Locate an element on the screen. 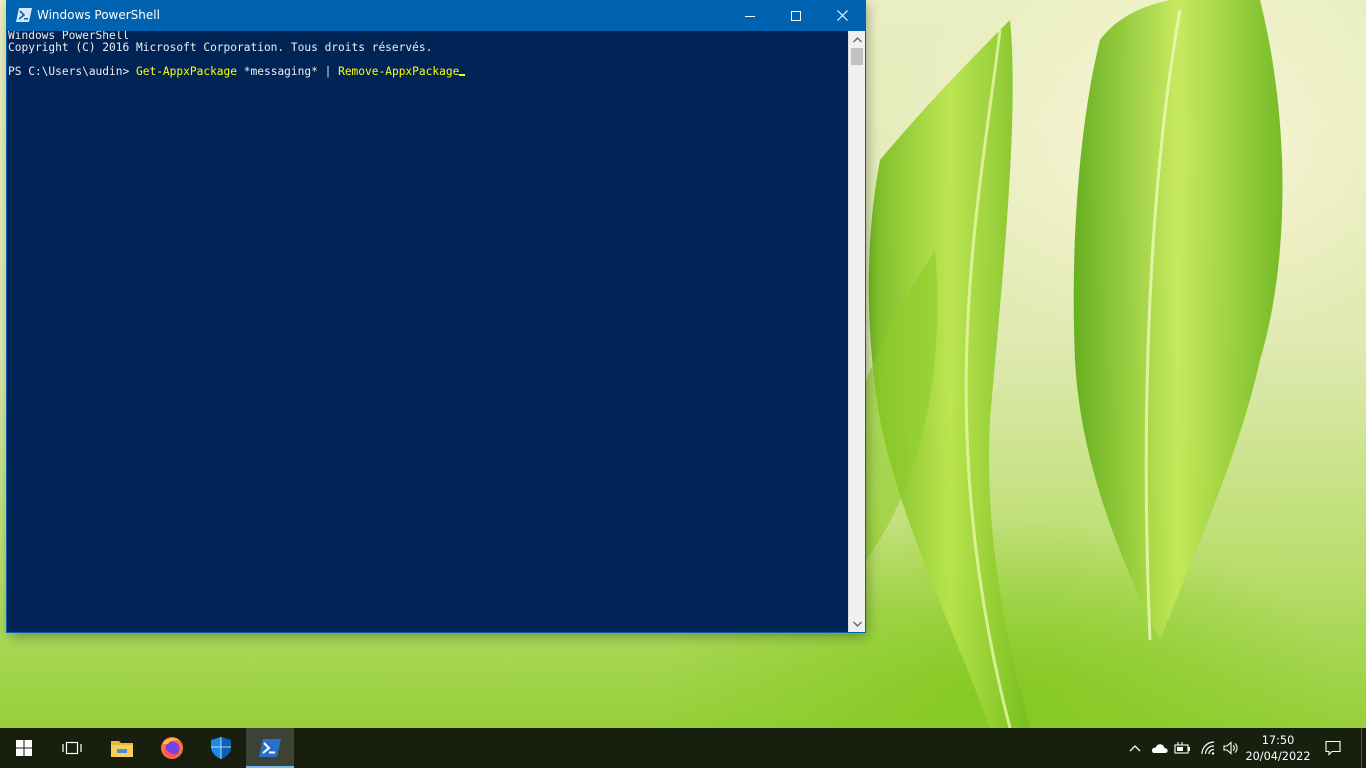 The height and width of the screenshot is (768, 1366). maximize-button is located at coordinates (796, 15).